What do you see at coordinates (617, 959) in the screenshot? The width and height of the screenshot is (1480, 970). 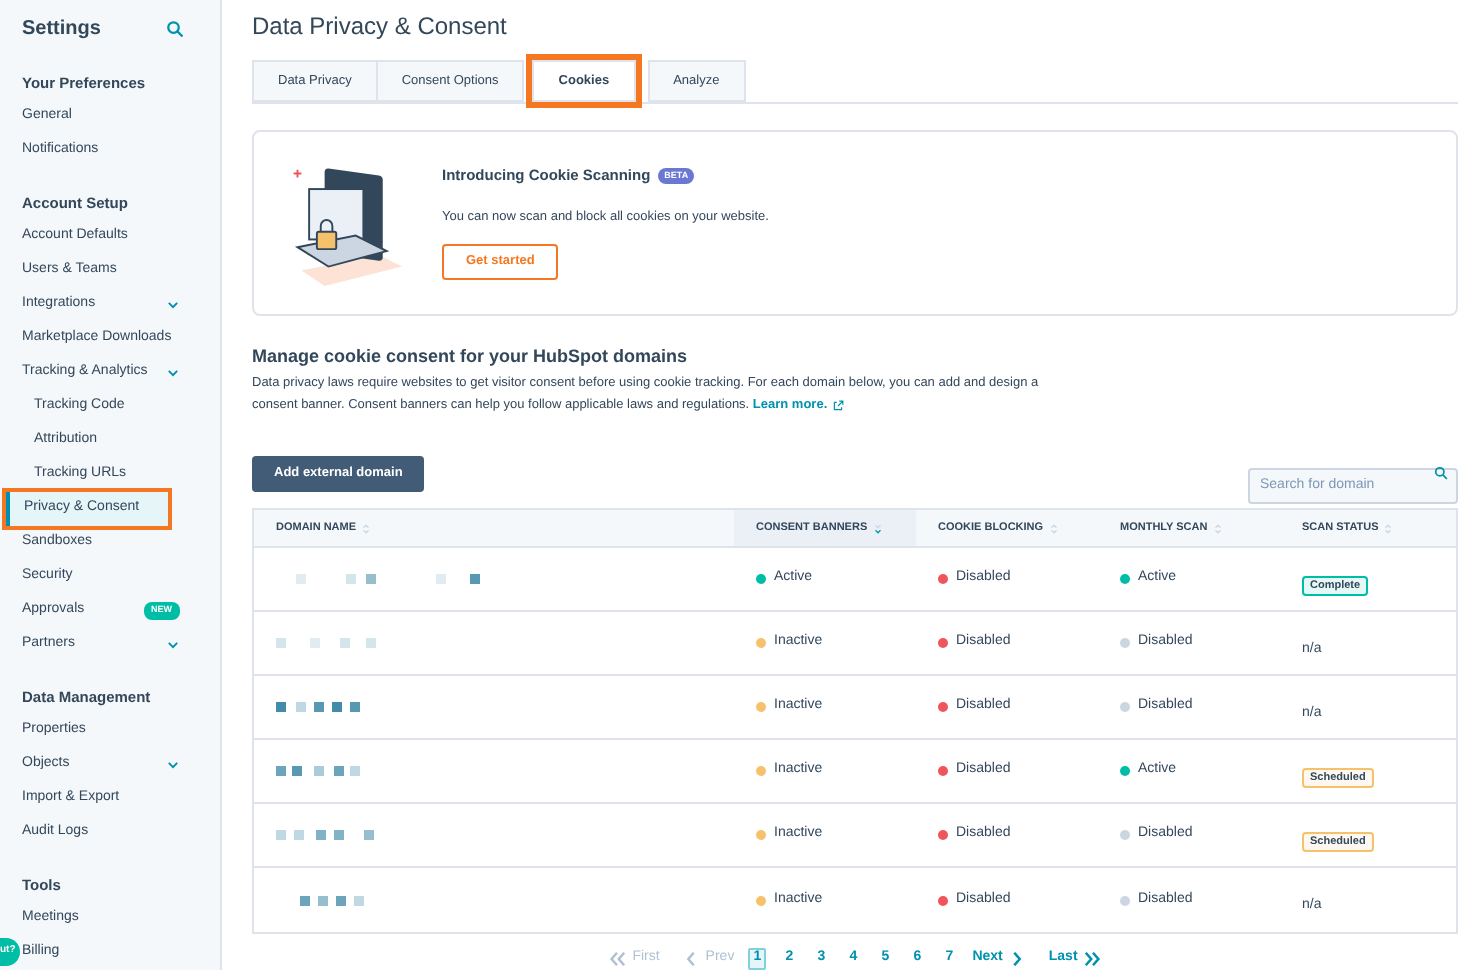 I see `chevron-dleft-icon` at bounding box center [617, 959].